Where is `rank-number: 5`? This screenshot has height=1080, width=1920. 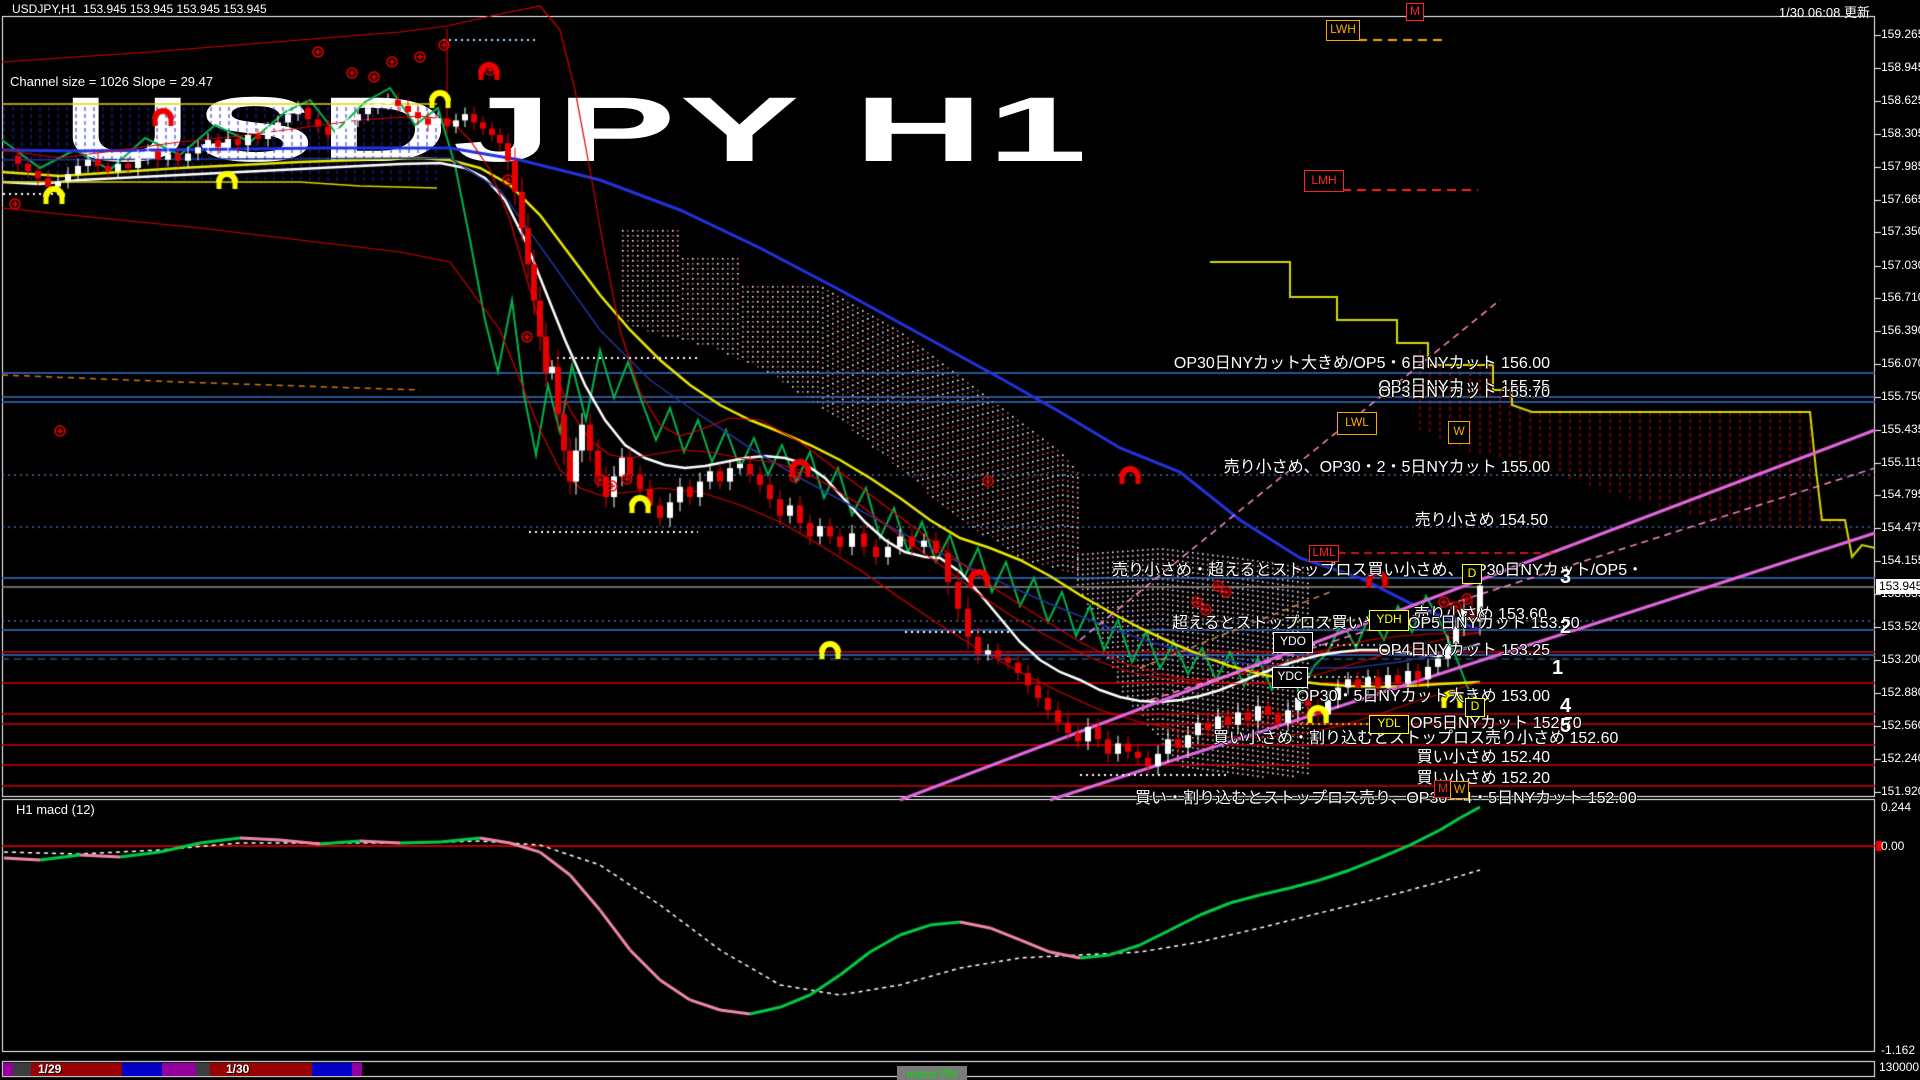
rank-number: 5 is located at coordinates (1566, 726).